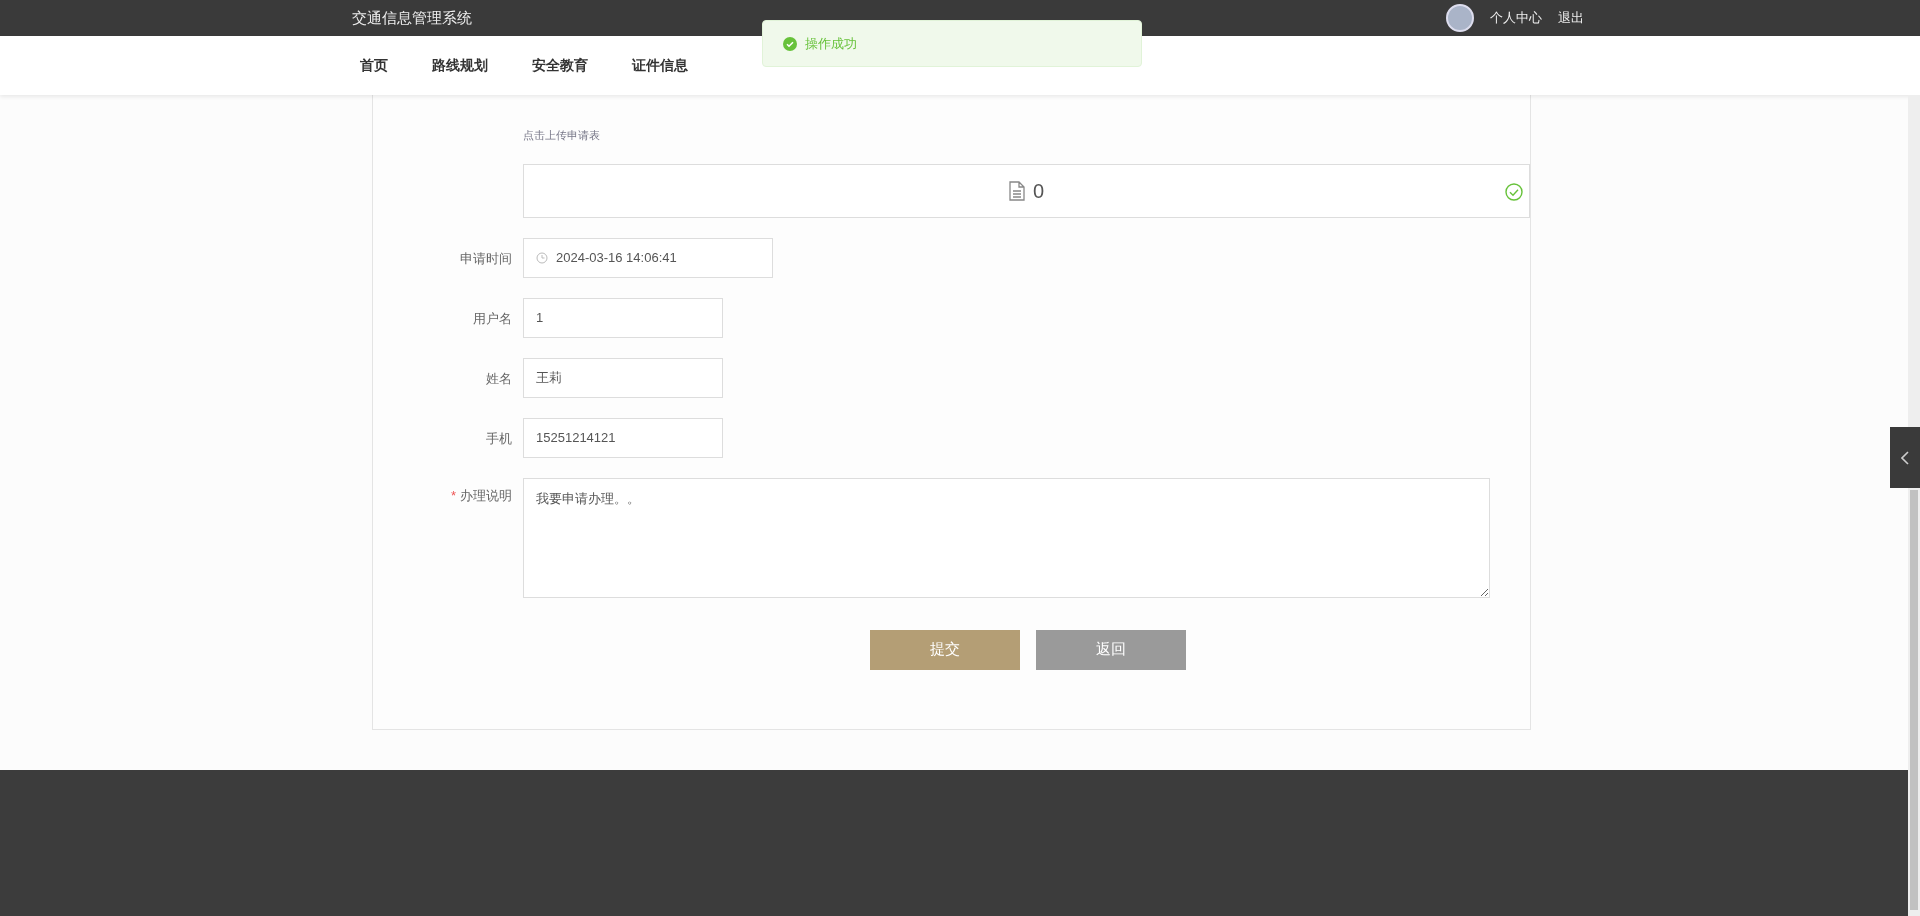  Describe the element at coordinates (1016, 190) in the screenshot. I see `document-icon` at that location.